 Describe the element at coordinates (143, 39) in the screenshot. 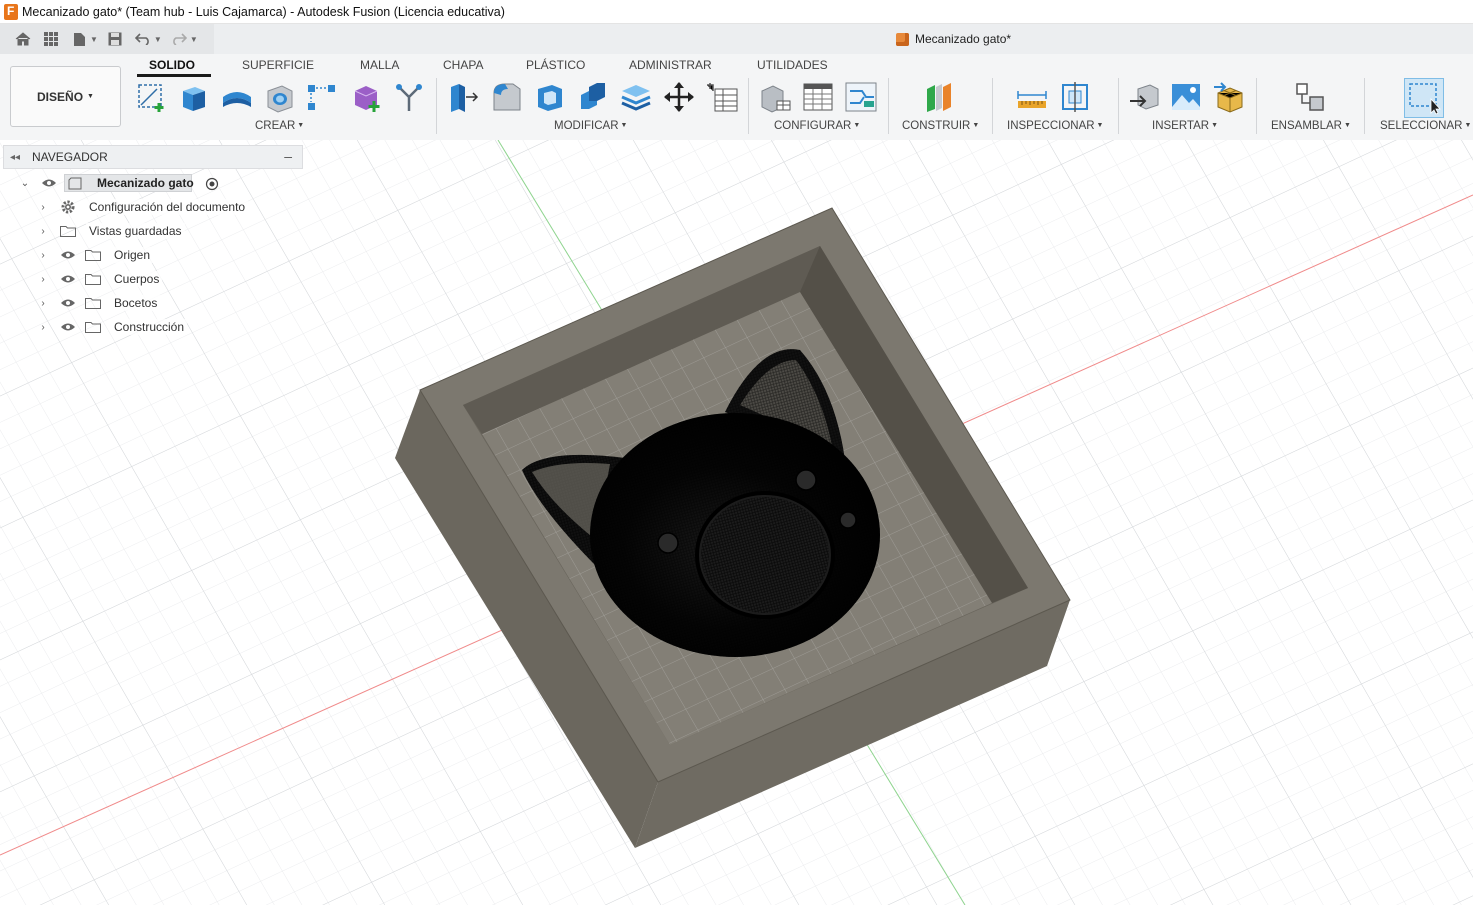

I see `undo-icon` at that location.